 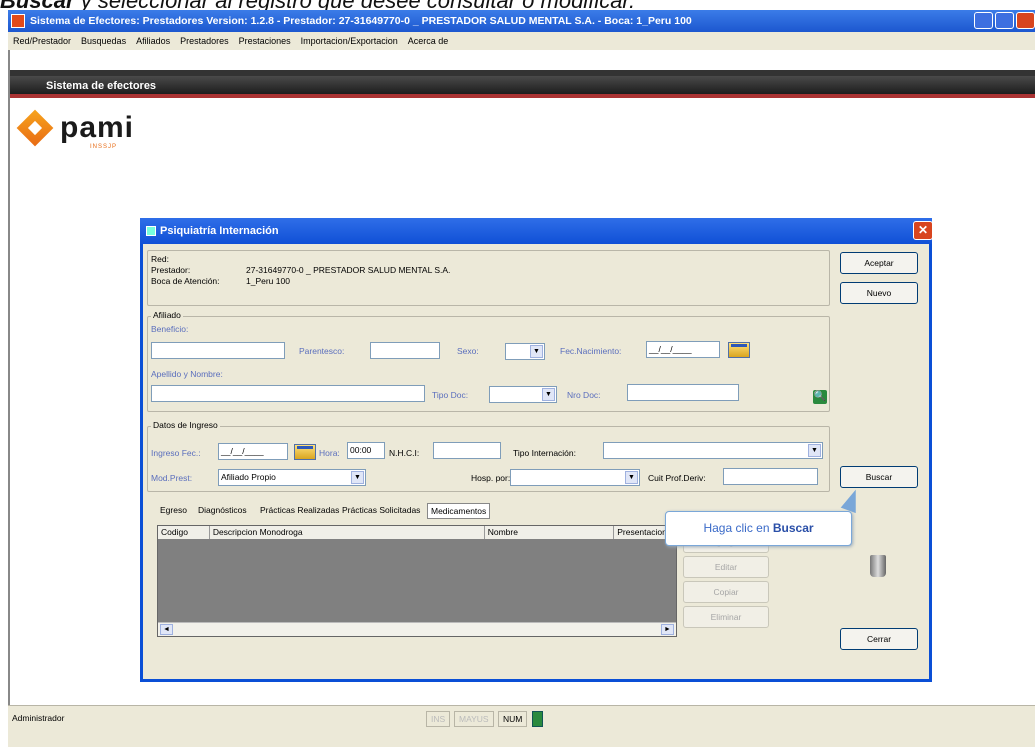 What do you see at coordinates (347, 532) in the screenshot?
I see `col-descripcion: Descripcion Monodroga` at bounding box center [347, 532].